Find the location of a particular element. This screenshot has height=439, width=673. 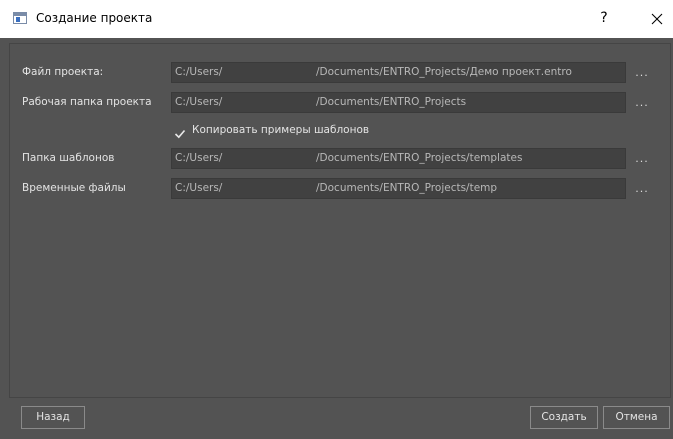

title-bar: Создание проекта ? is located at coordinates (336, 19).